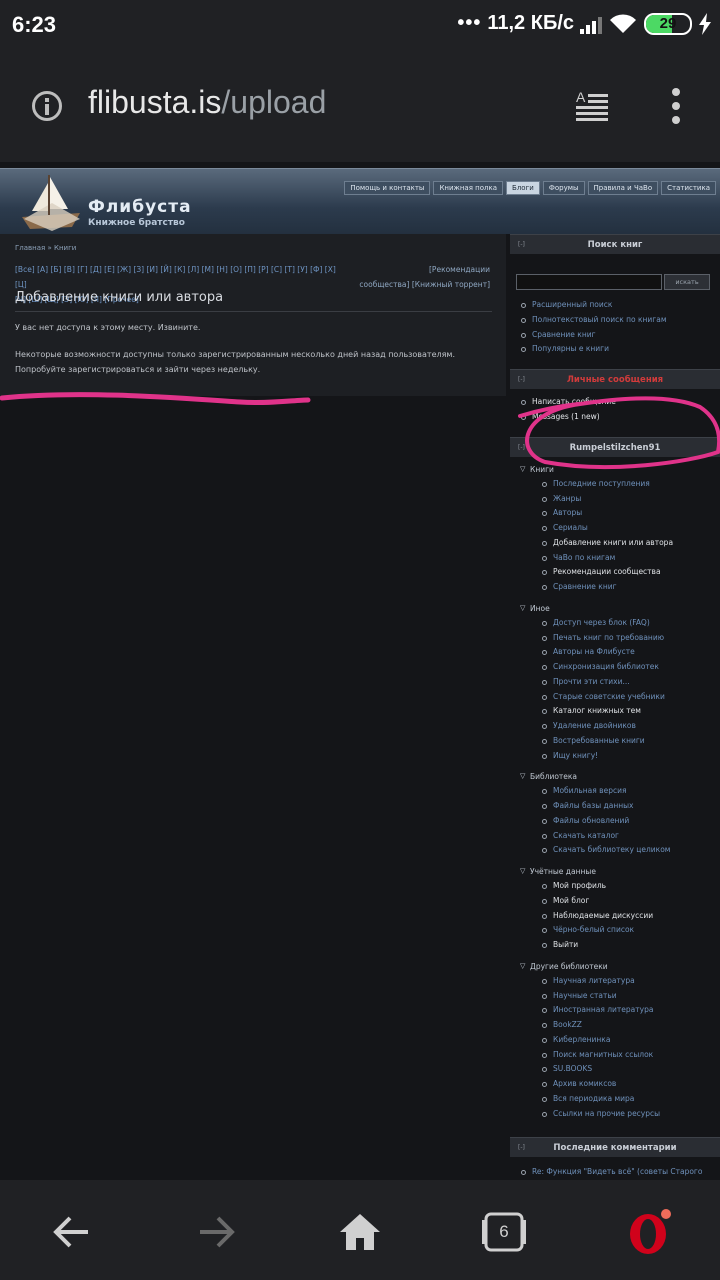  What do you see at coordinates (631, 945) in the screenshot?
I see `menu-item: Выйти` at bounding box center [631, 945].